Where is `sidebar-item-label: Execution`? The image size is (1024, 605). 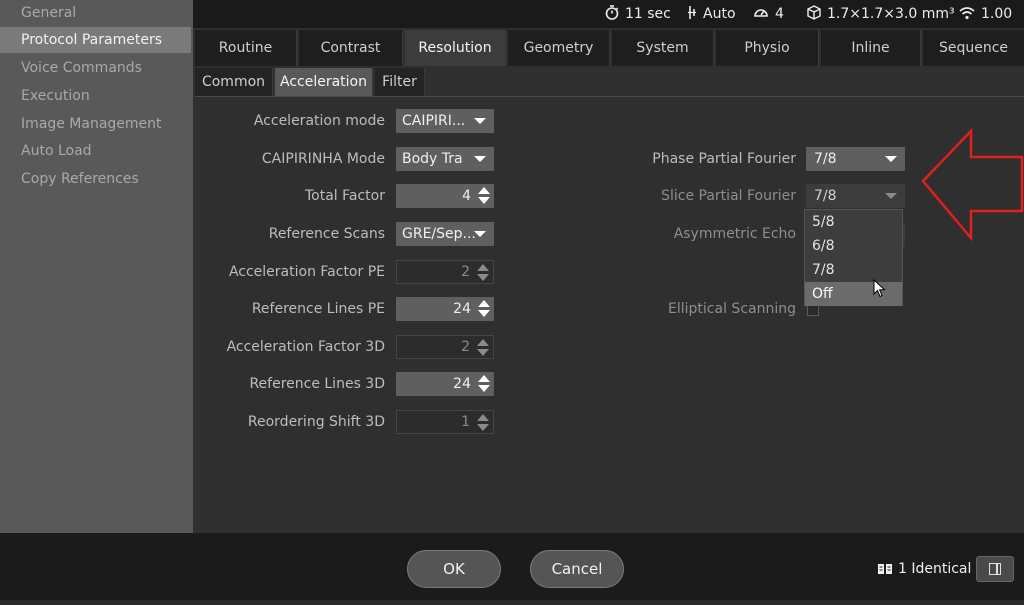
sidebar-item-label: Execution is located at coordinates (55, 96).